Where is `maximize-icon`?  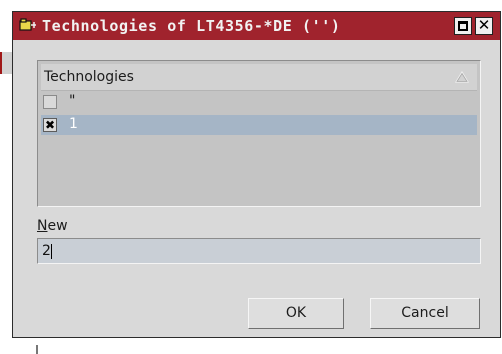
maximize-icon is located at coordinates (463, 26).